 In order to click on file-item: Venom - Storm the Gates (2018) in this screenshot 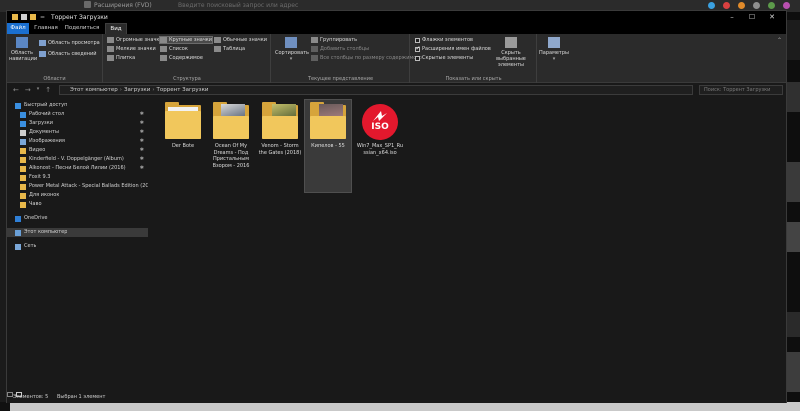, I will do `click(280, 146)`.